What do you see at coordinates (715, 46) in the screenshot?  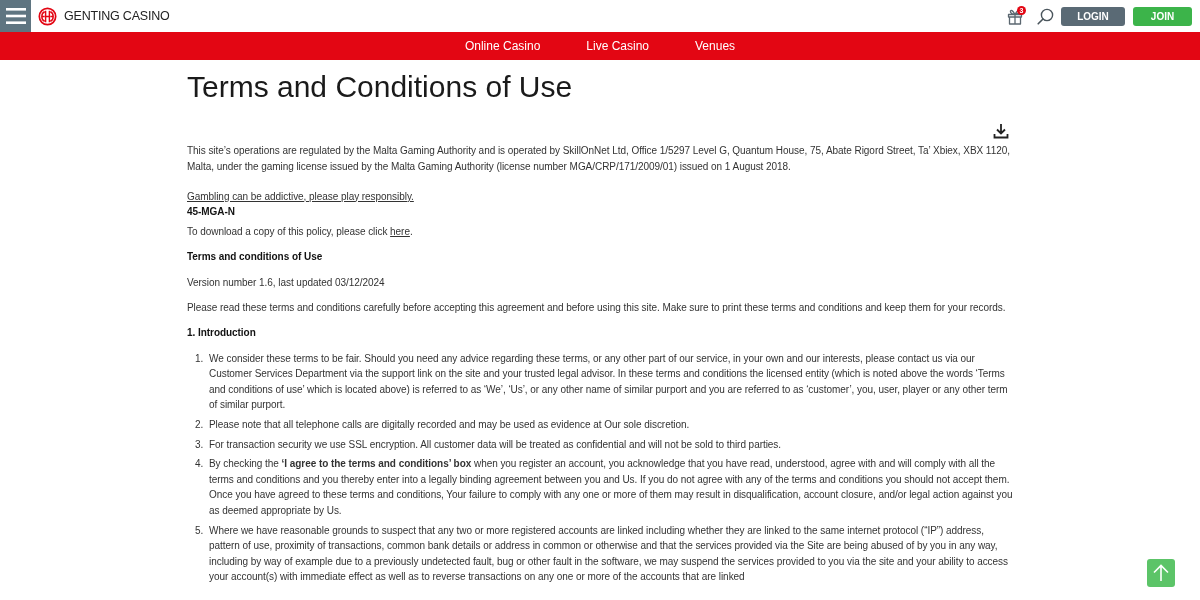 I see `nav-link: Venues` at bounding box center [715, 46].